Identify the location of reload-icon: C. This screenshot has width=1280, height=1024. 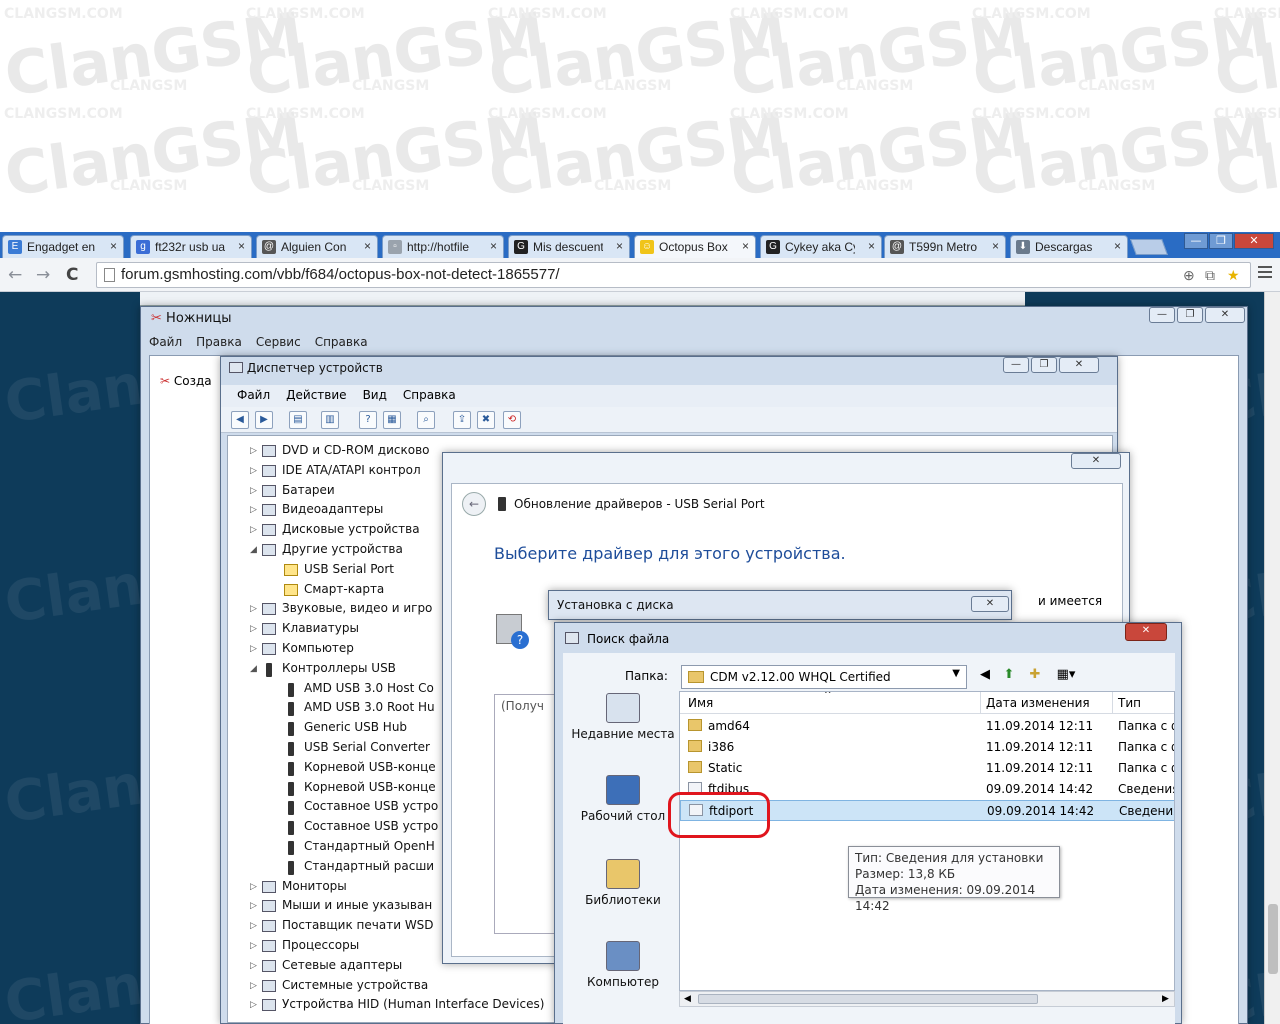
(72, 275).